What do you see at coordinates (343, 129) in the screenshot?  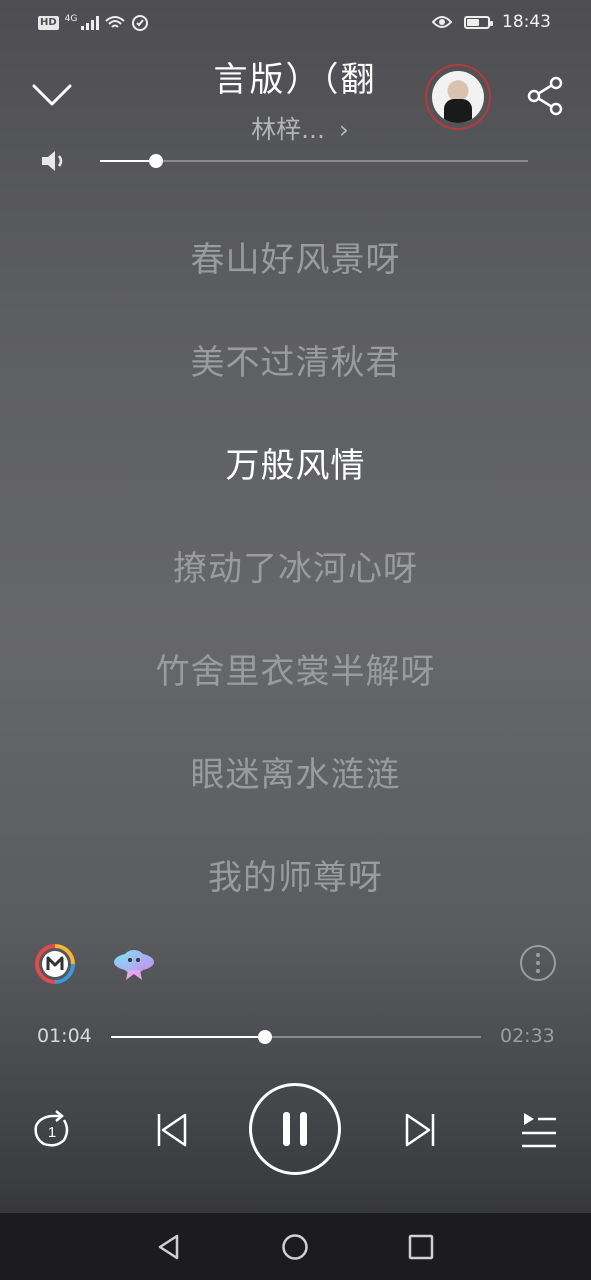 I see `chevron-right-icon: ›` at bounding box center [343, 129].